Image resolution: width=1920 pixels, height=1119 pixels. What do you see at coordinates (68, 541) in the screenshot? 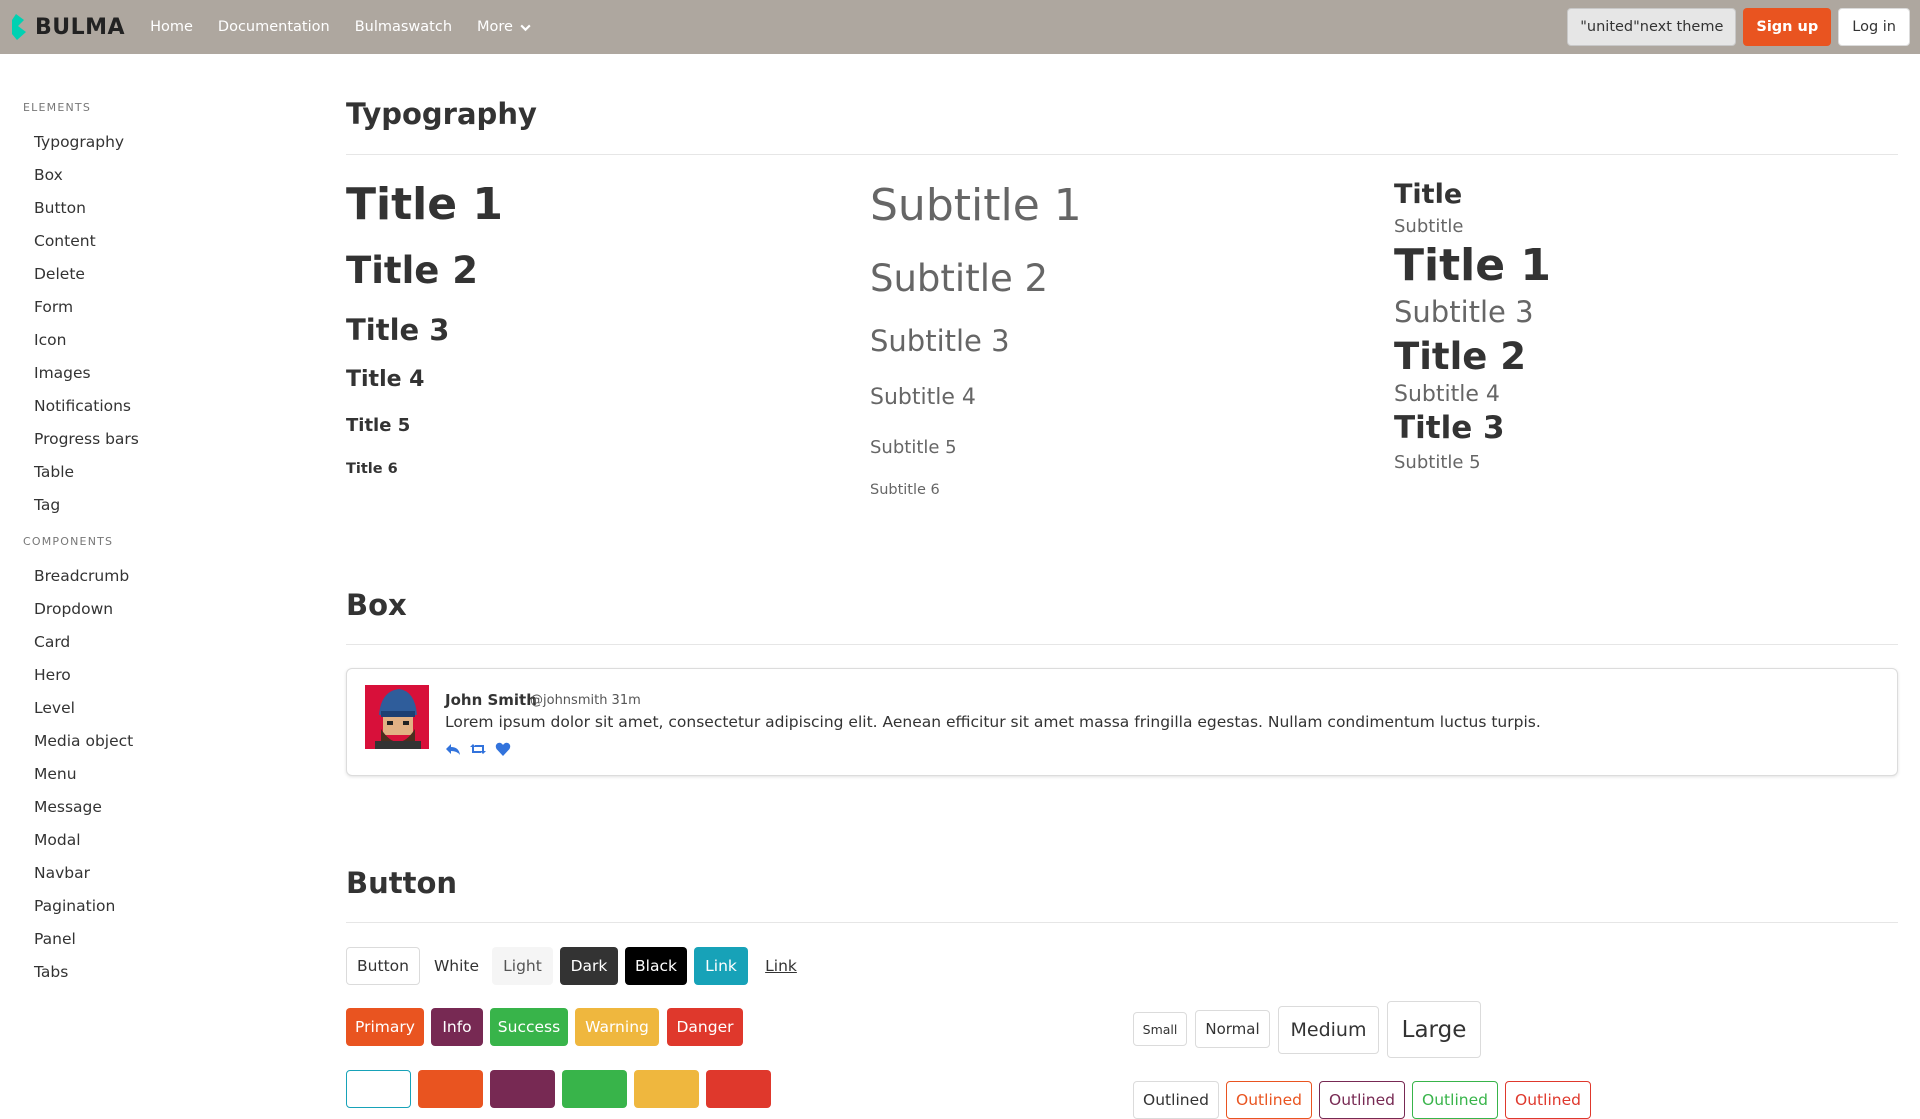
I see `menu-label-components: COMPONENTS` at bounding box center [68, 541].